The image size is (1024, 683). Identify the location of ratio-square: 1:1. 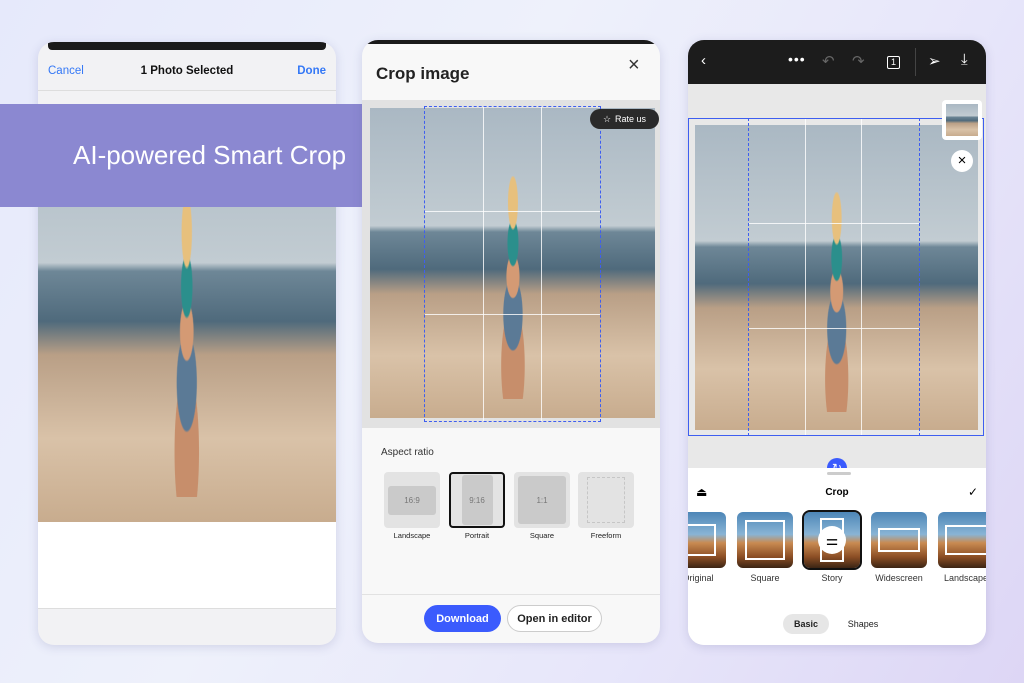
(542, 500).